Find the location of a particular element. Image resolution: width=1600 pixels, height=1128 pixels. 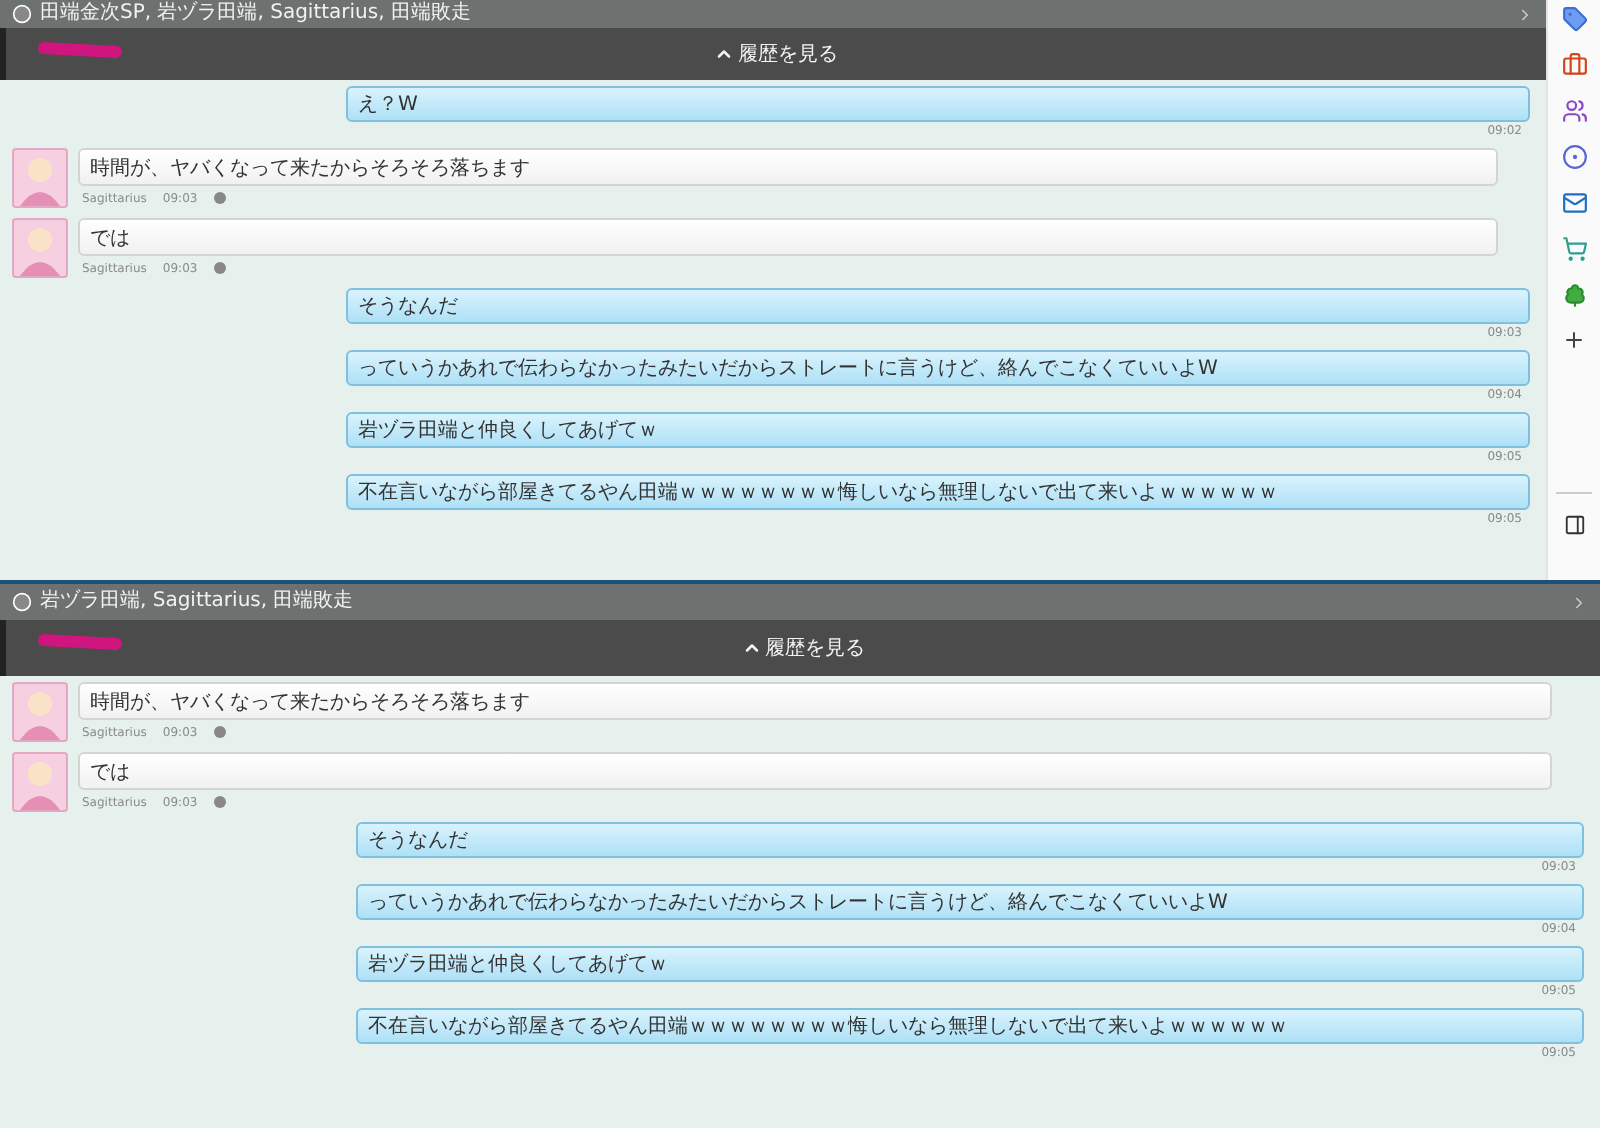

sent-message: え？W is located at coordinates (938, 104).